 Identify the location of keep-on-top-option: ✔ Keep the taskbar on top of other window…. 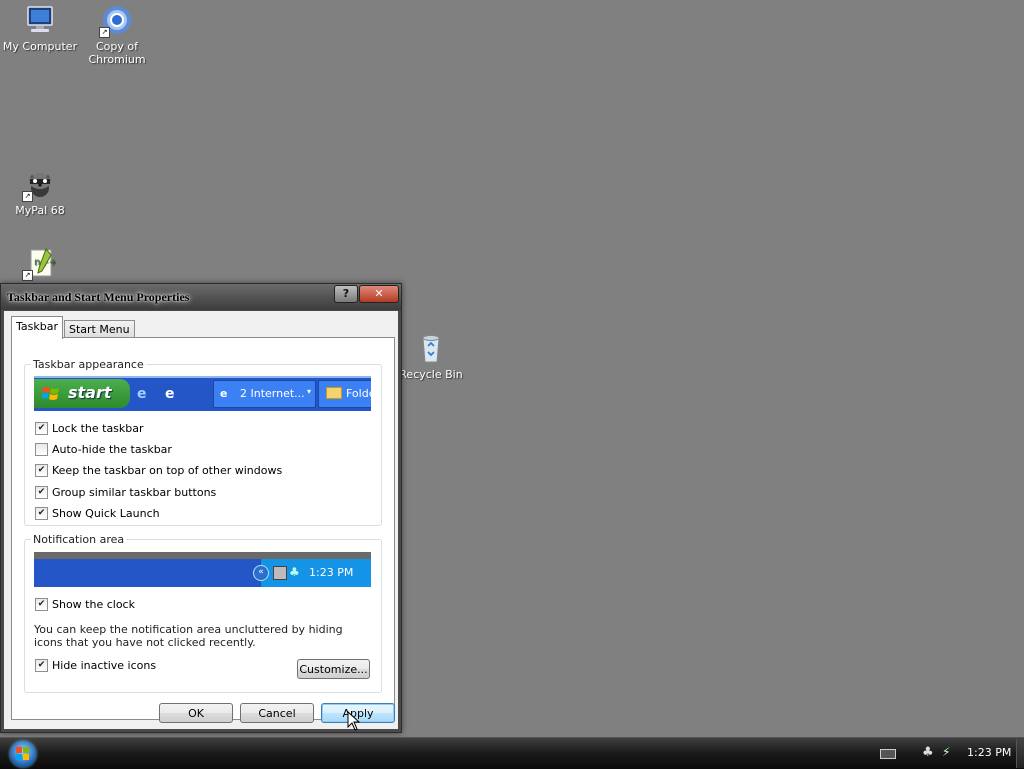
(159, 470).